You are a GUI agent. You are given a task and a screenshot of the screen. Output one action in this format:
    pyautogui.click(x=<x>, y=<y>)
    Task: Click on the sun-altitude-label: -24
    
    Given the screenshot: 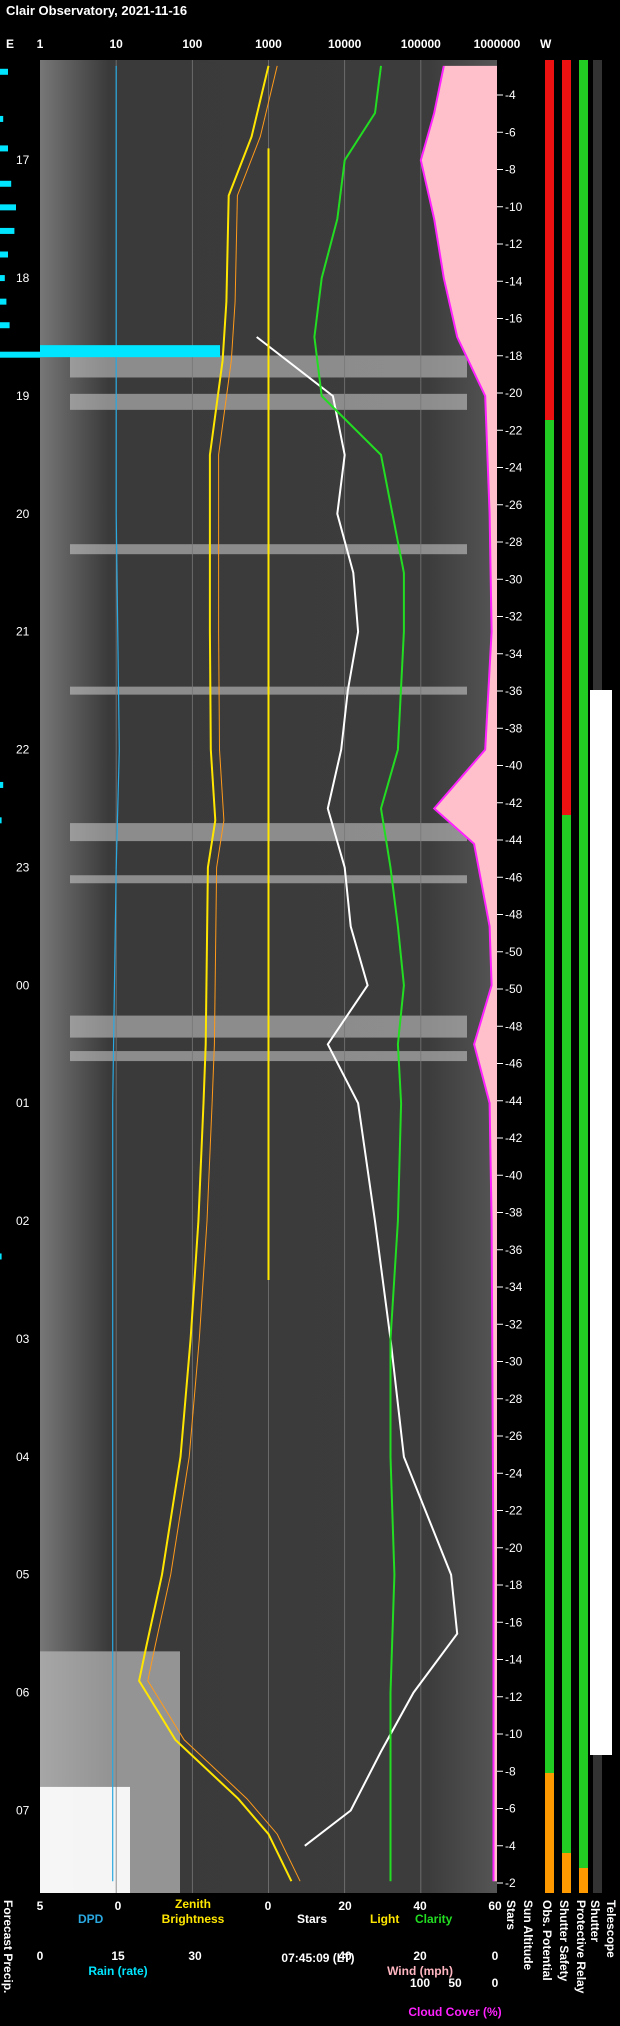 What is the action you would take?
    pyautogui.click(x=514, y=468)
    